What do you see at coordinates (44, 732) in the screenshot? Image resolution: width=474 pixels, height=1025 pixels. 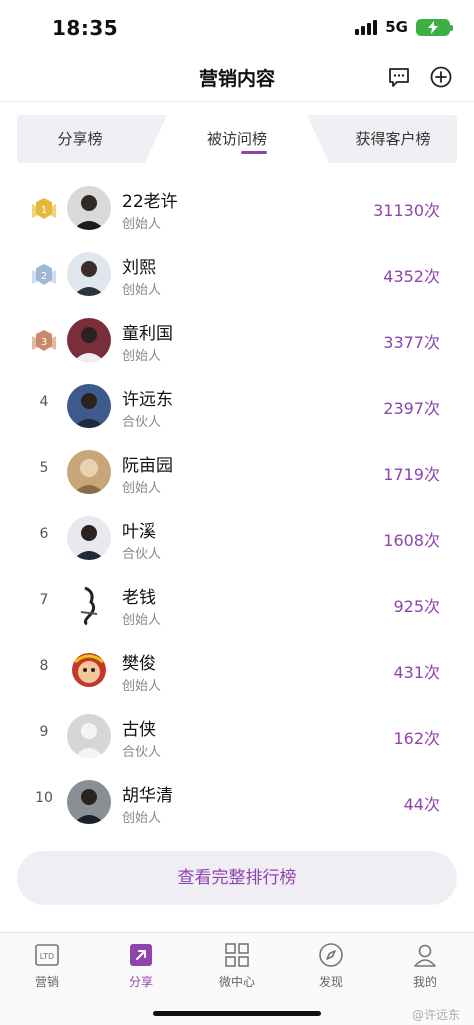 I see `rank-number: 9` at bounding box center [44, 732].